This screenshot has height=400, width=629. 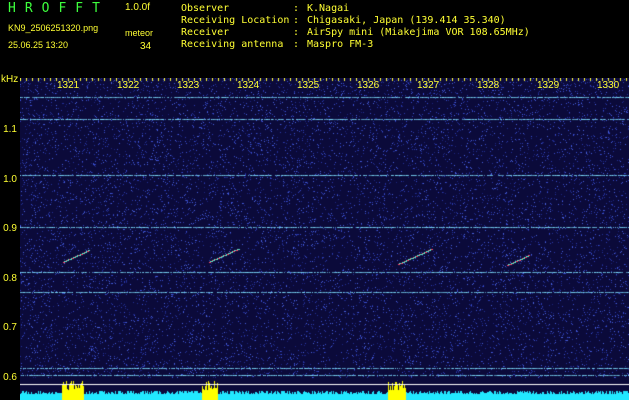 I want to click on y-tick-label: 0.9, so click(x=10, y=228).